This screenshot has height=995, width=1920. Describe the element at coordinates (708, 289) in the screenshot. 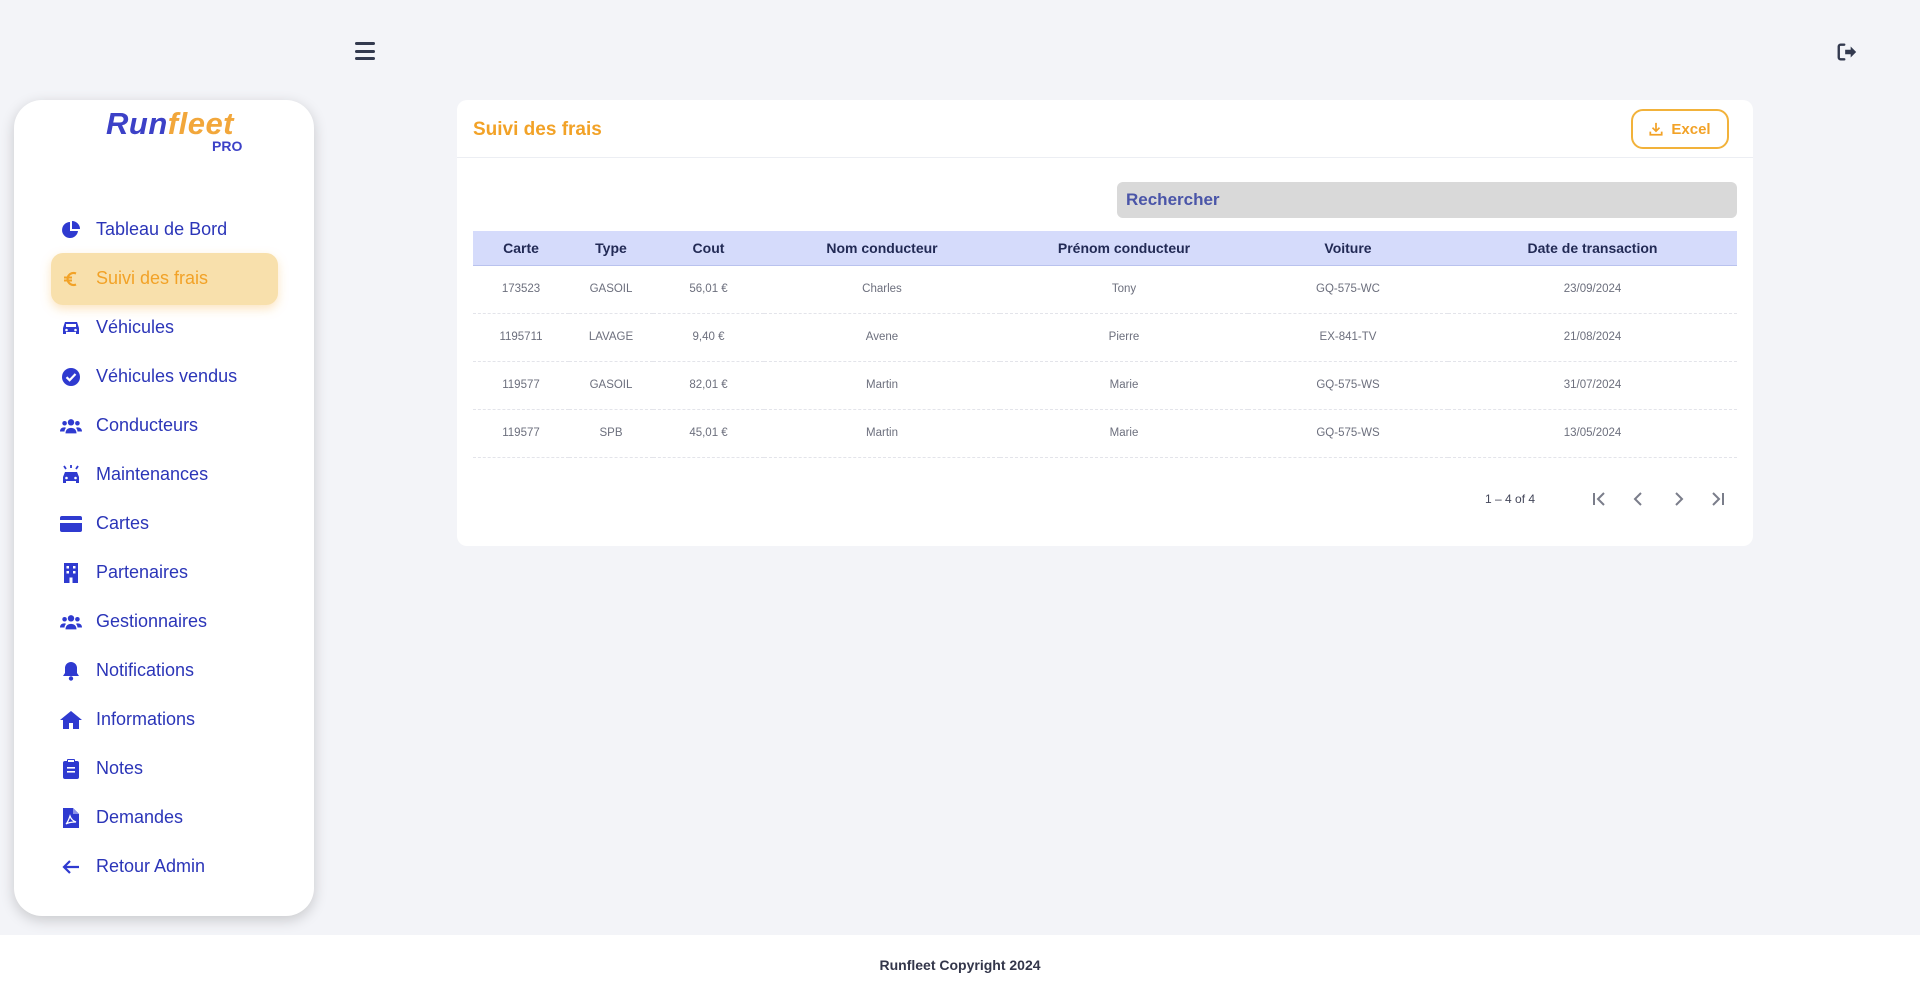

I see `table-cell: 56,01 €` at that location.